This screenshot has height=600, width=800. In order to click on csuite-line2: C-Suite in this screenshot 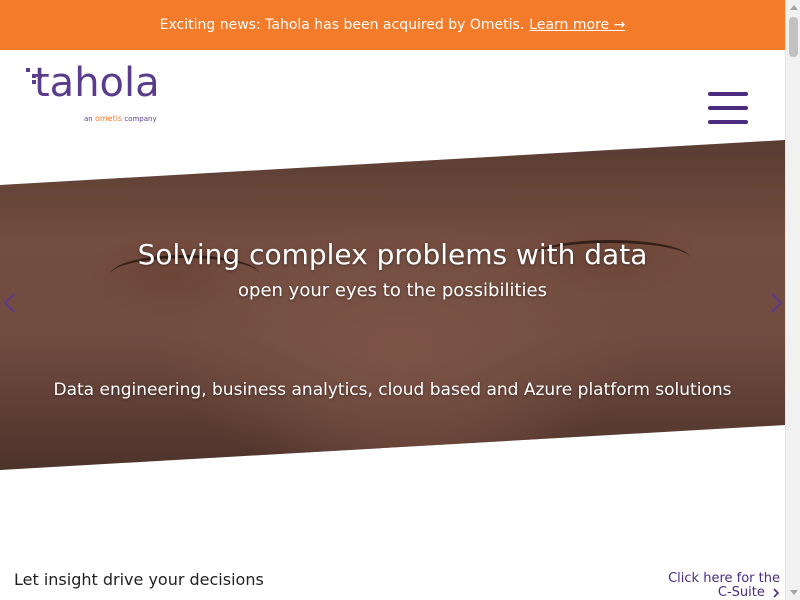, I will do `click(741, 592)`.